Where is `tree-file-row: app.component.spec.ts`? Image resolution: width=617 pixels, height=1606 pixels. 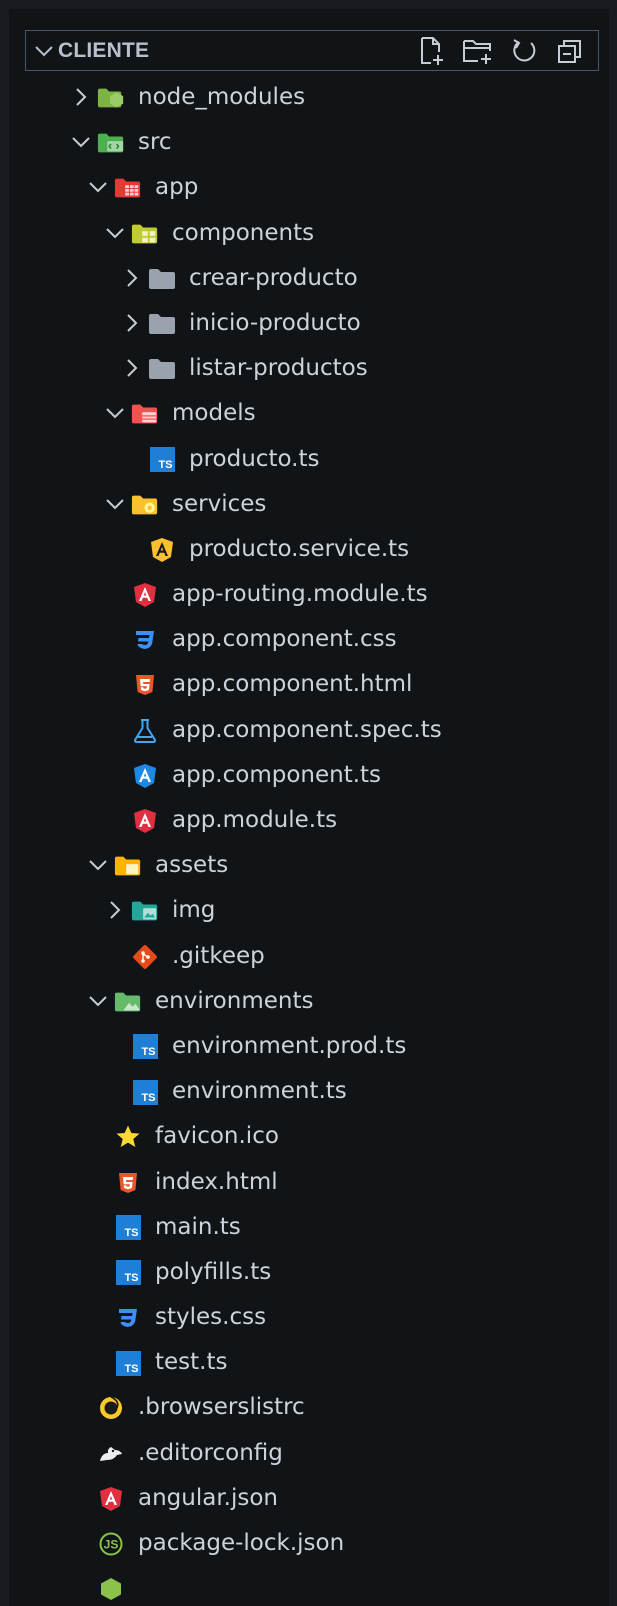 tree-file-row: app.component.spec.ts is located at coordinates (309, 730).